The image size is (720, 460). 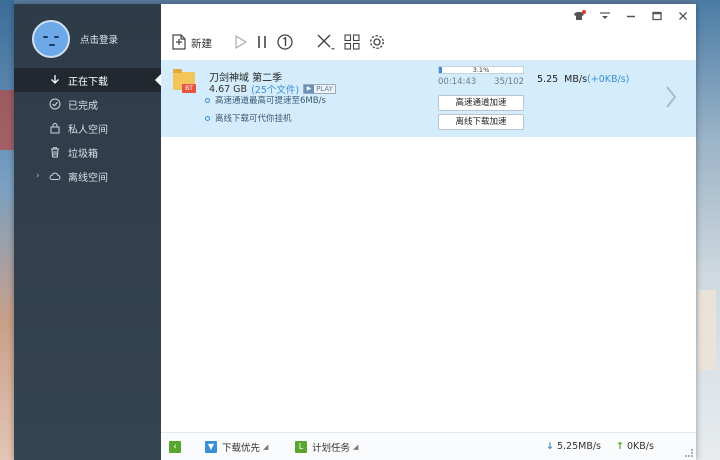 I want to click on play-button: ▶ PLAY, so click(x=319, y=89).